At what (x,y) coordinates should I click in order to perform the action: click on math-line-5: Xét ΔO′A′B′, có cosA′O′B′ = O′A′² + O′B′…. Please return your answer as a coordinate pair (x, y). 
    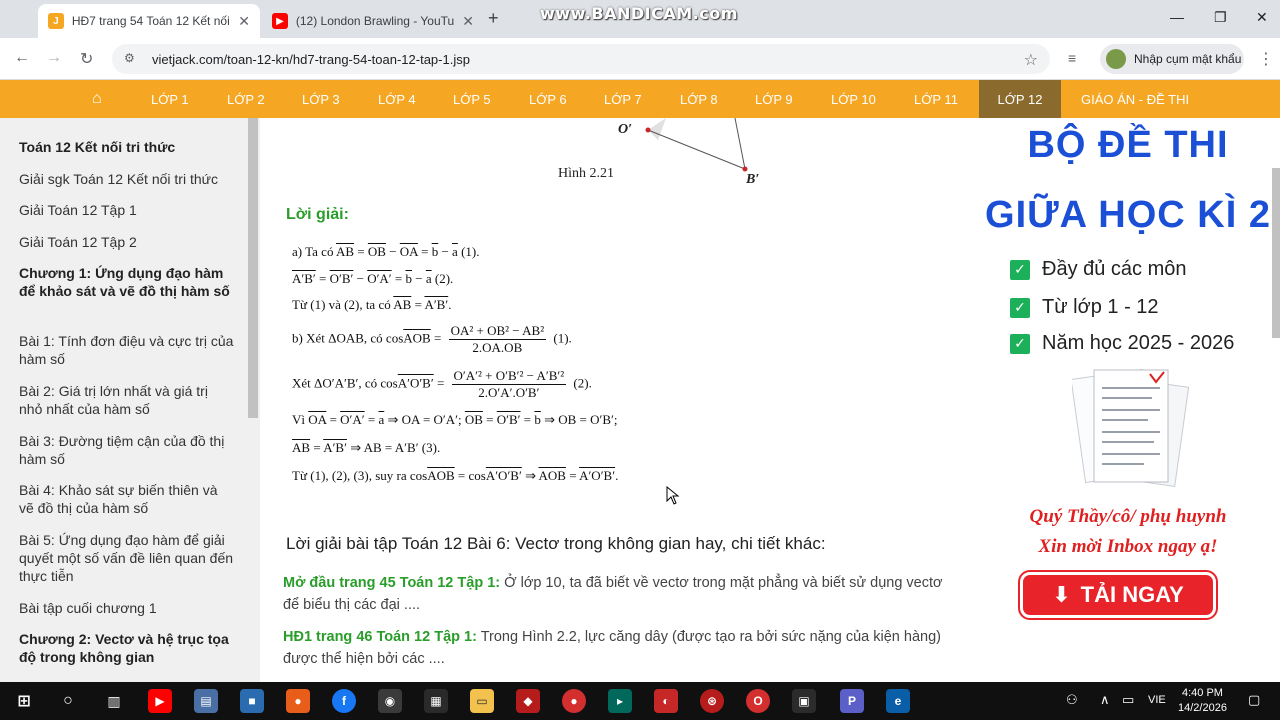
    Looking at the image, I should click on (442, 384).